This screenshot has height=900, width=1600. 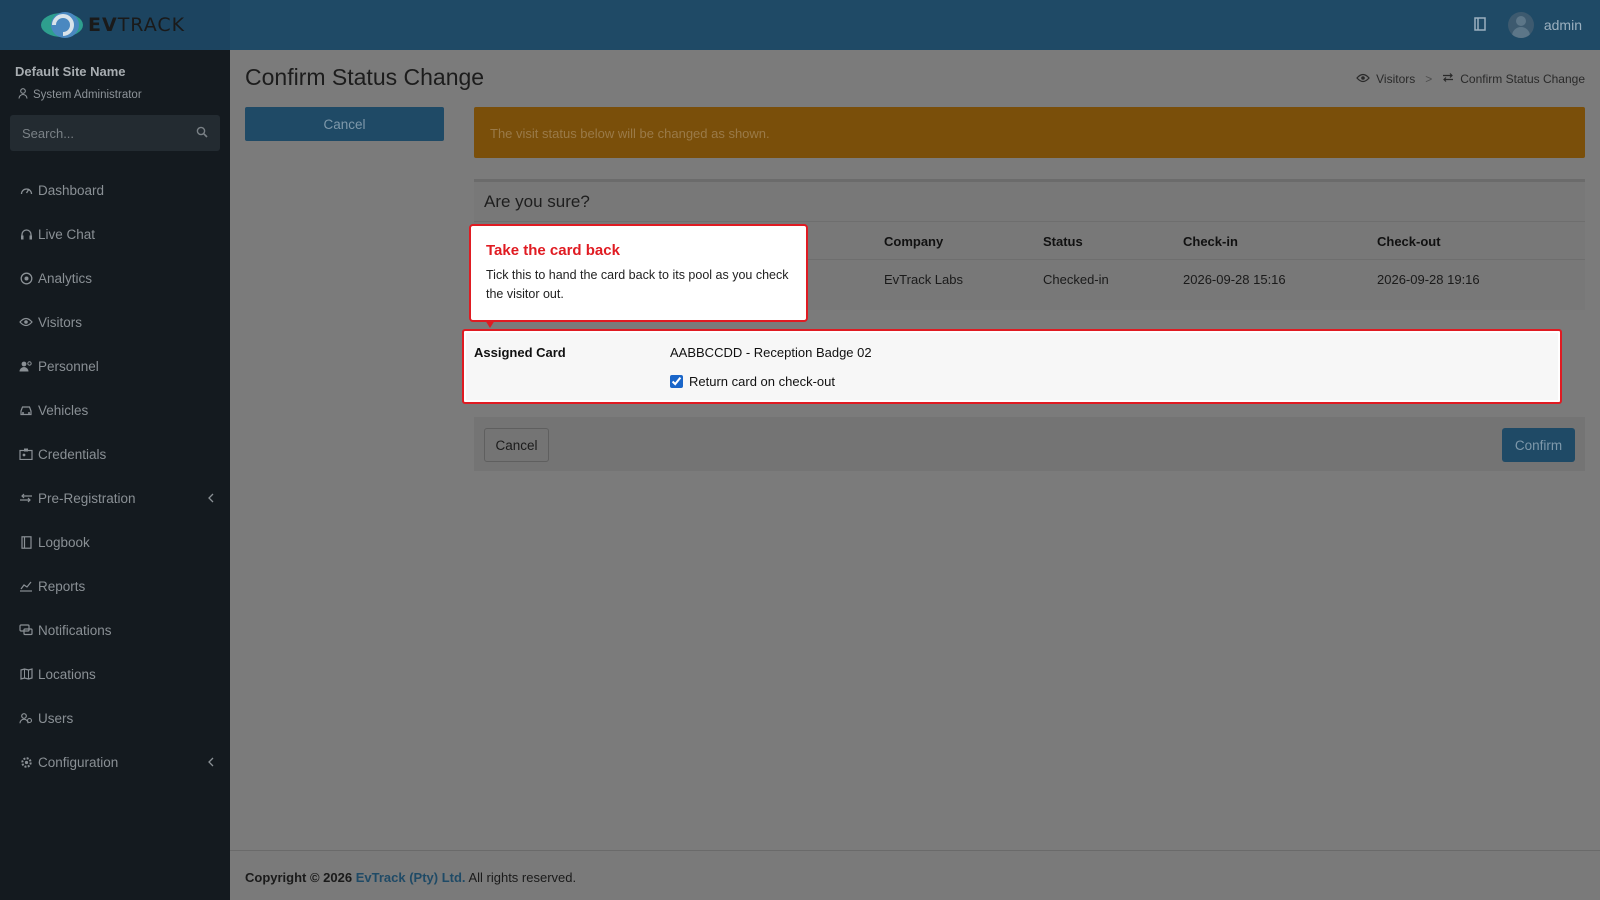 I want to click on sidebar-item-analytics: Analytics, so click(x=115, y=278).